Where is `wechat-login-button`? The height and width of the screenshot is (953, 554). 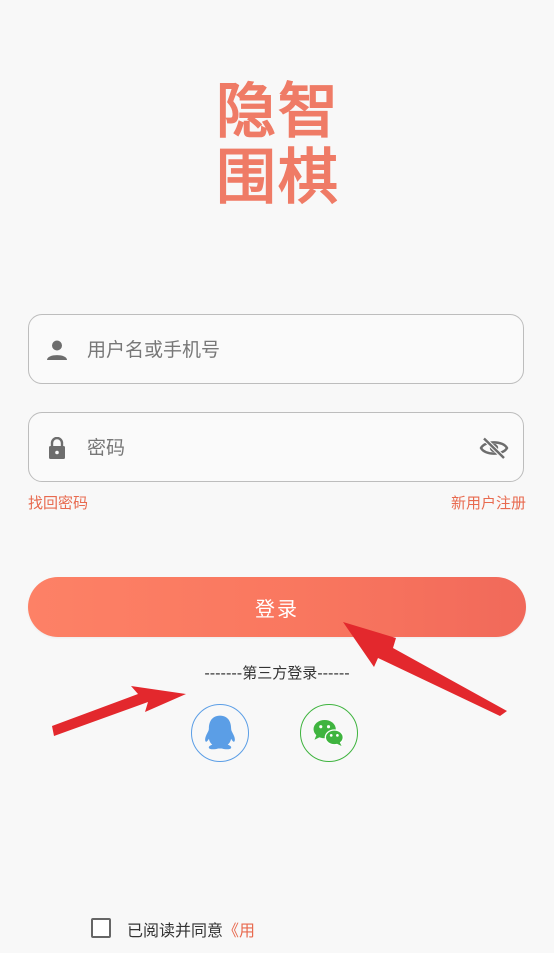 wechat-login-button is located at coordinates (329, 733).